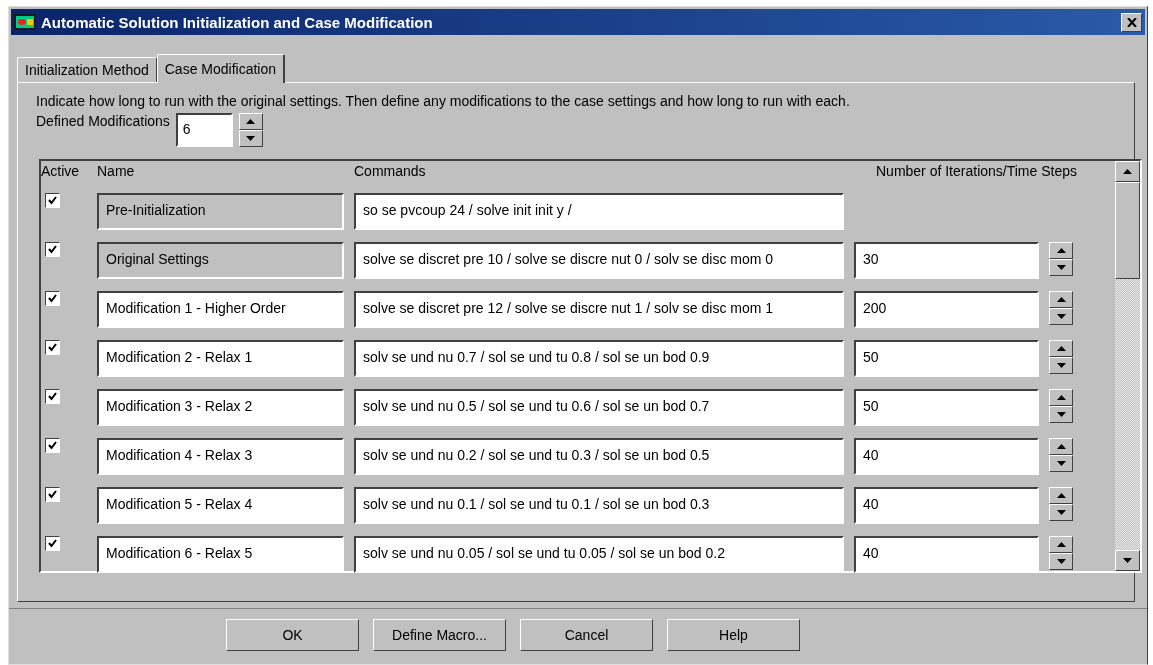 This screenshot has width=1153, height=665. I want to click on name-field: Modification 2 - Relax 1, so click(220, 358).